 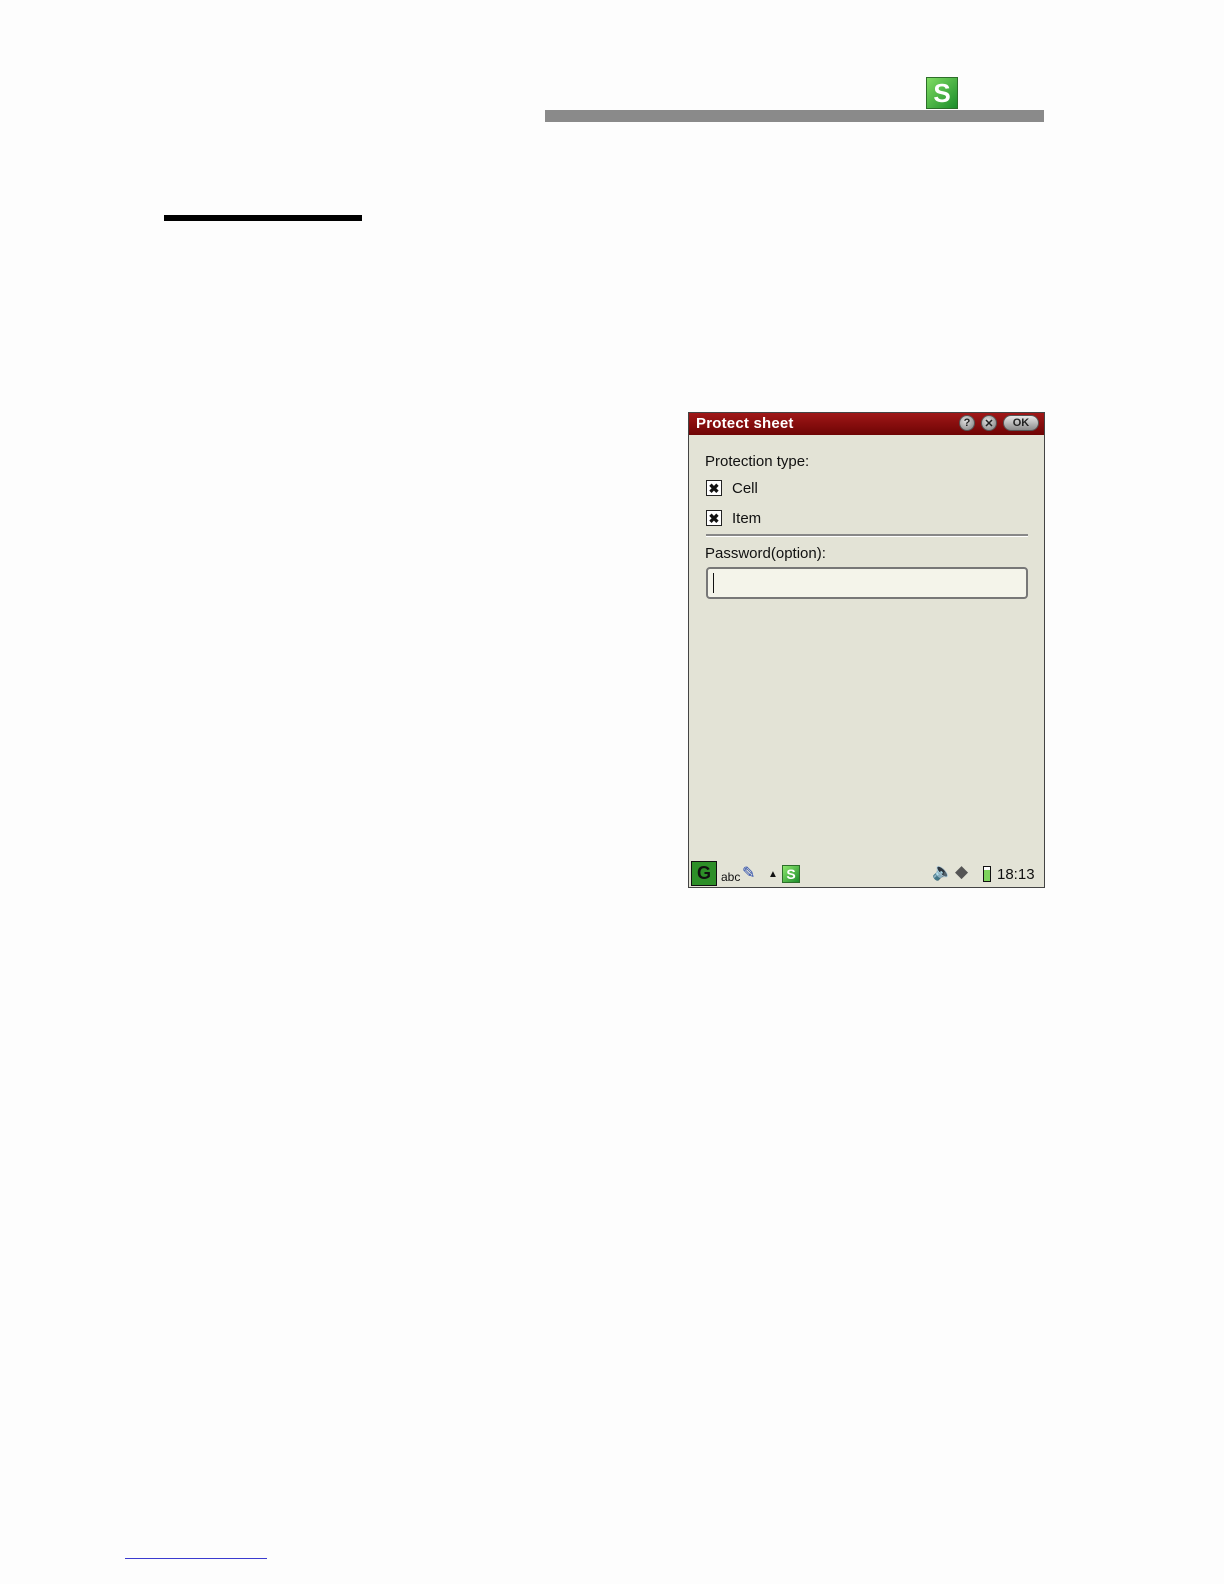 What do you see at coordinates (757, 461) in the screenshot?
I see `protection-type-label: Protection type:` at bounding box center [757, 461].